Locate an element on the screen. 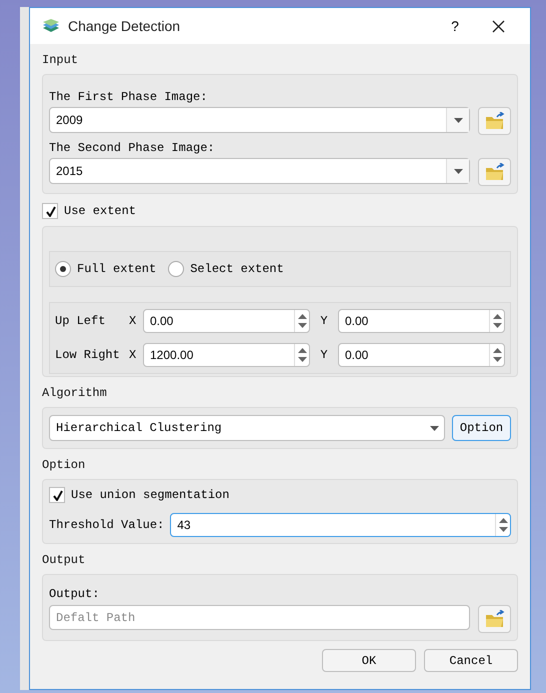 This screenshot has height=693, width=546. section-title: Option is located at coordinates (64, 465).